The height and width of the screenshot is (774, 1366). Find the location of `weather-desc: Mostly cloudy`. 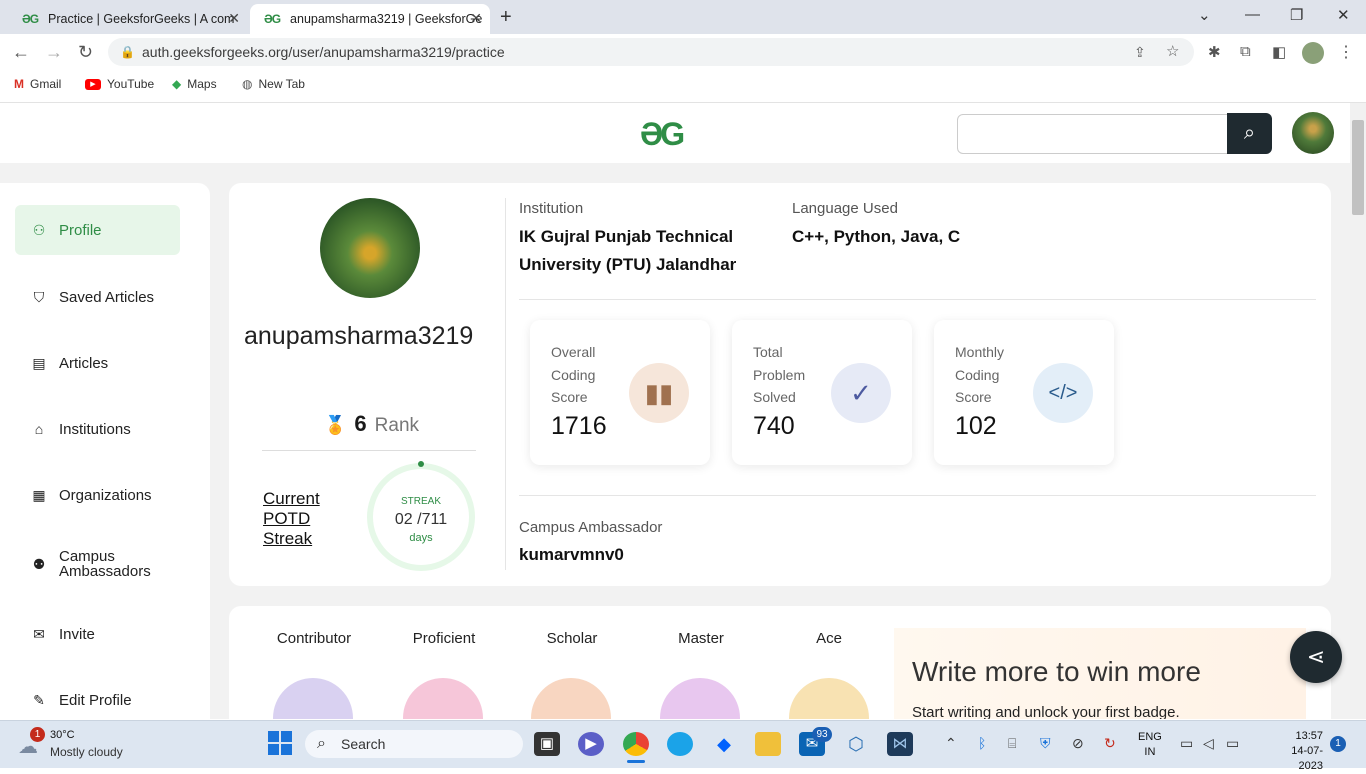

weather-desc: Mostly cloudy is located at coordinates (86, 752).